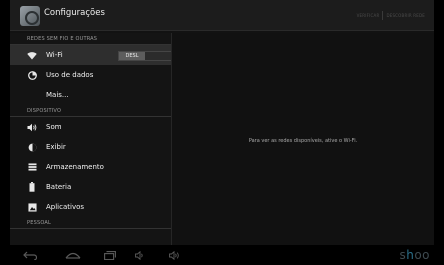 The width and height of the screenshot is (444, 265). Describe the element at coordinates (90, 55) in the screenshot. I see `sidebar-item-wifi: Wi-Fi DESL` at that location.